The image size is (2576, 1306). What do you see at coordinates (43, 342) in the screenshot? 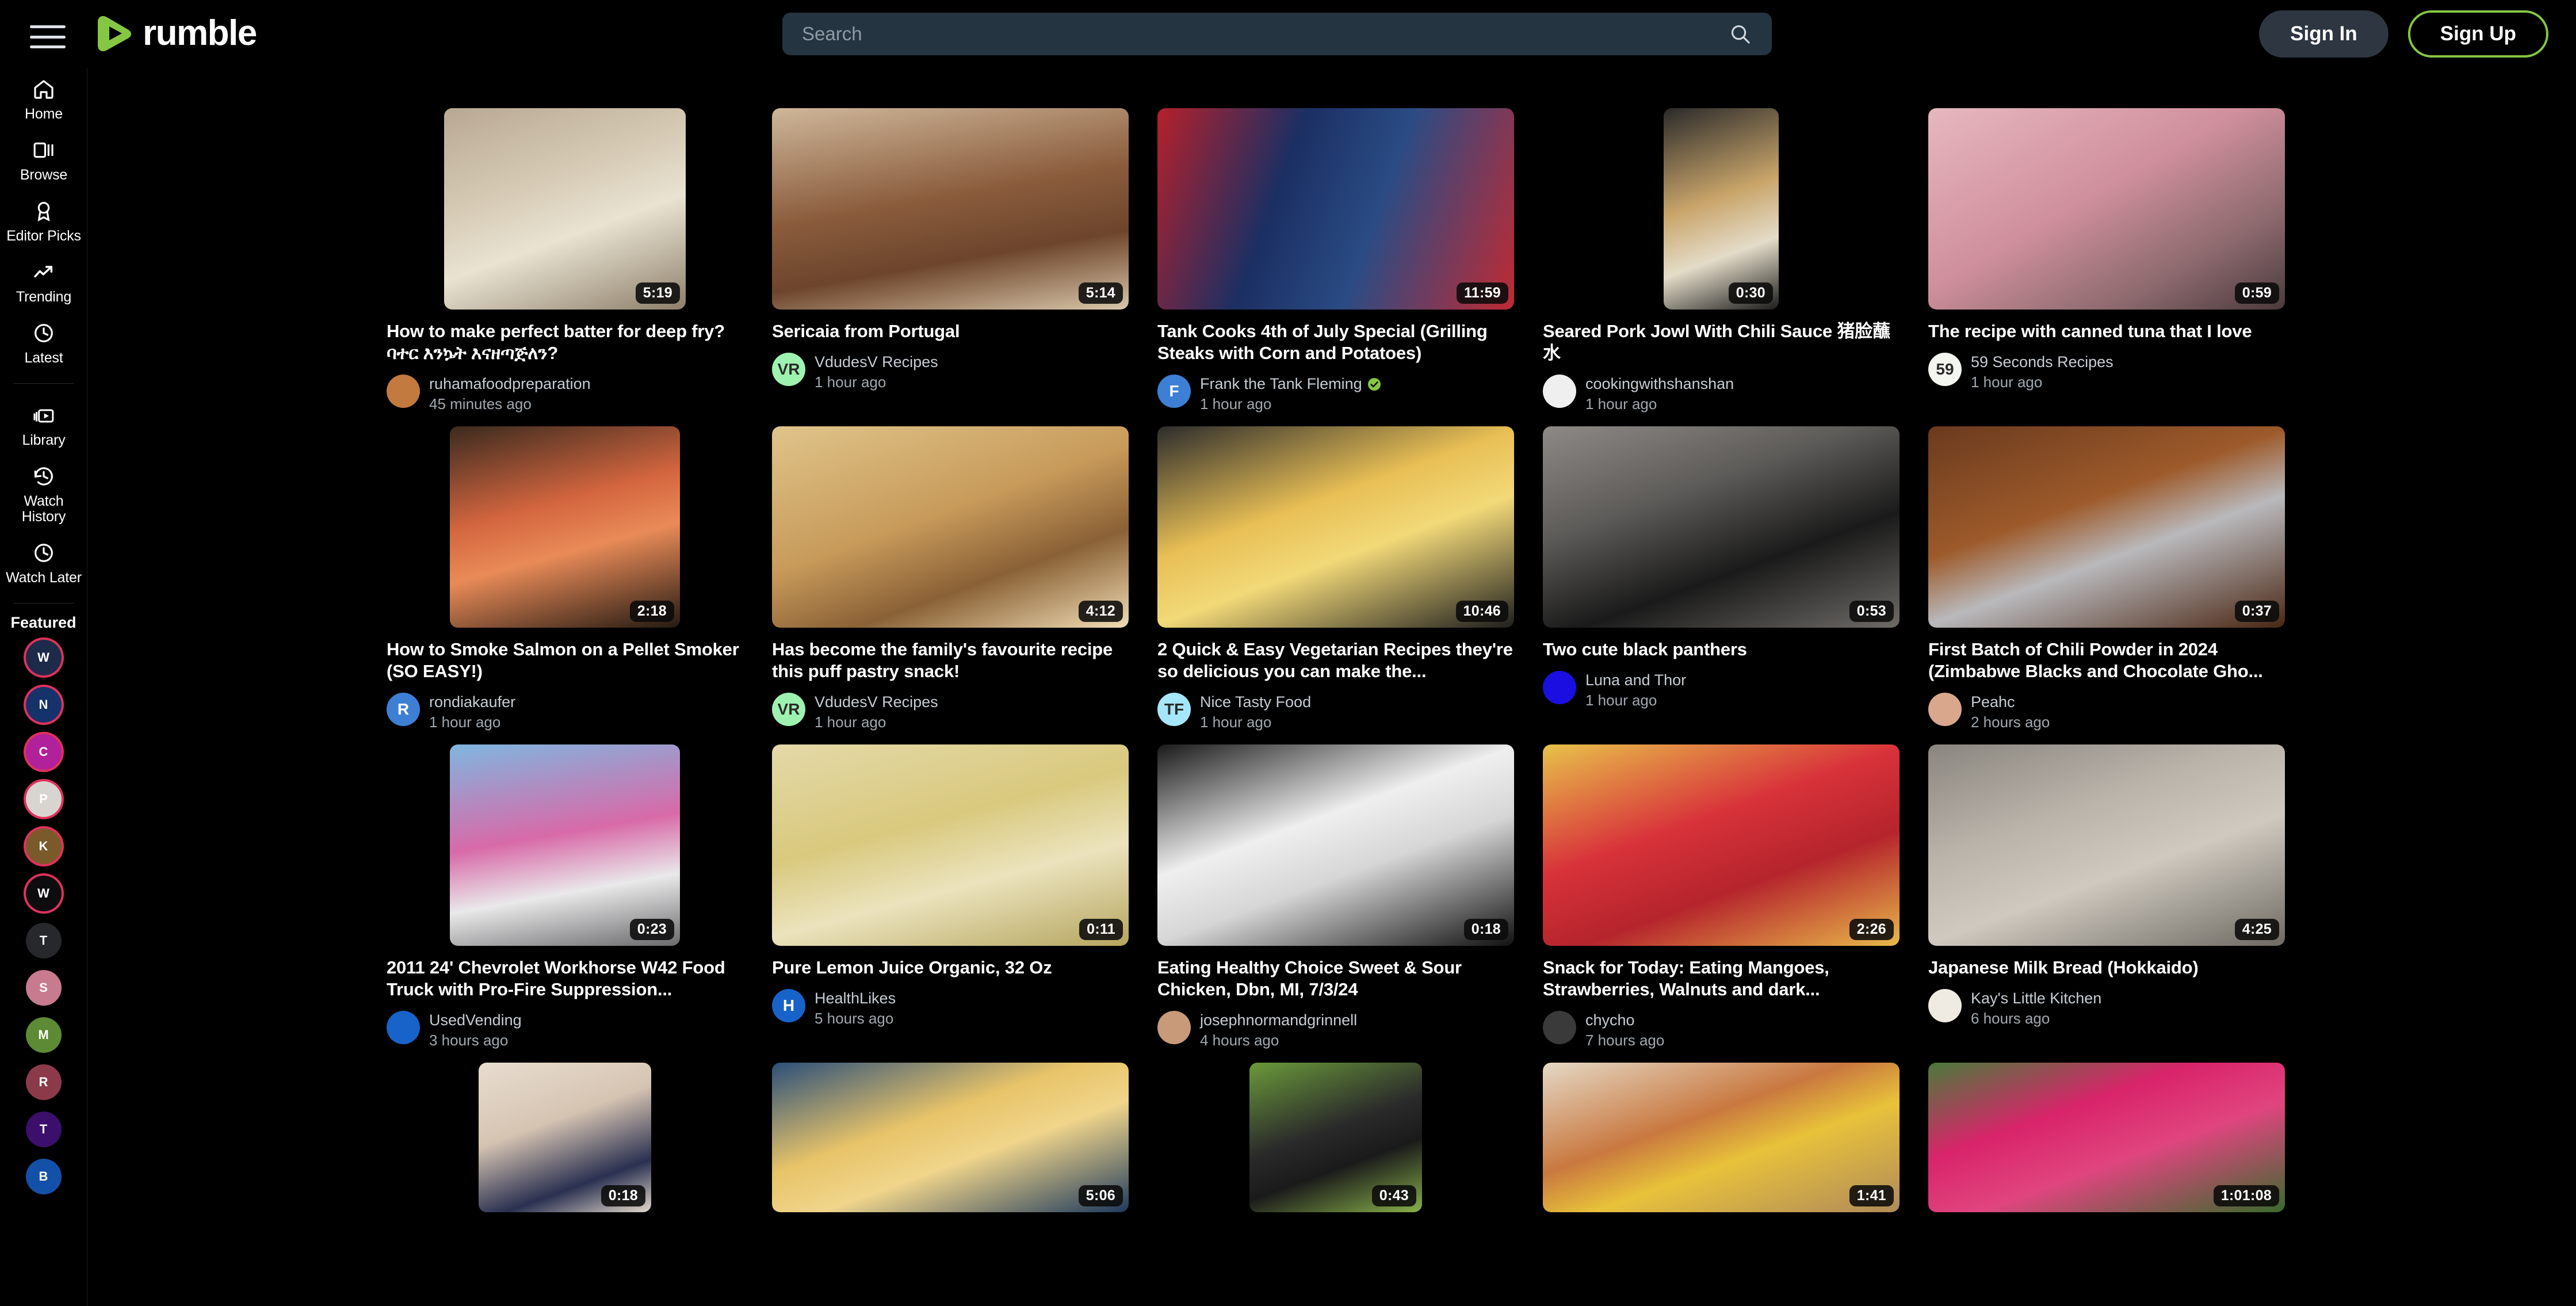
I see `sidebar-item-latest: Latest` at bounding box center [43, 342].